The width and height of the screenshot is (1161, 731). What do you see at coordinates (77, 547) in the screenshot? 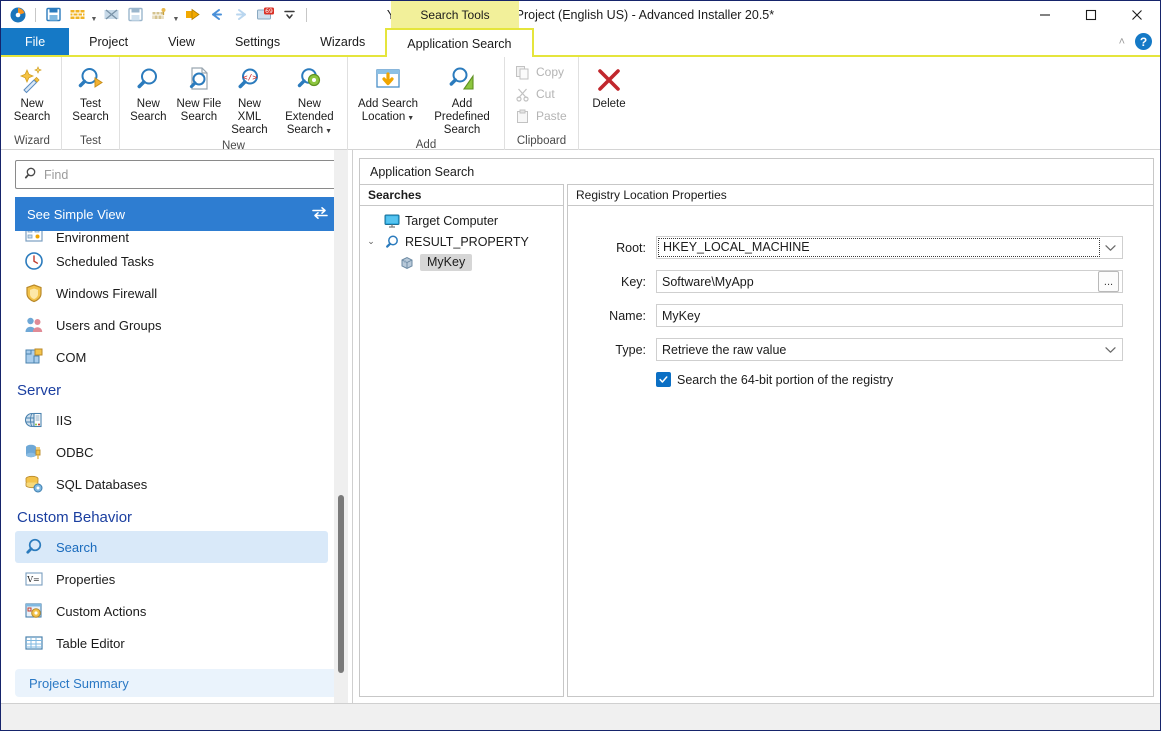
I see `sidebar-item-label-search: Search` at bounding box center [77, 547].